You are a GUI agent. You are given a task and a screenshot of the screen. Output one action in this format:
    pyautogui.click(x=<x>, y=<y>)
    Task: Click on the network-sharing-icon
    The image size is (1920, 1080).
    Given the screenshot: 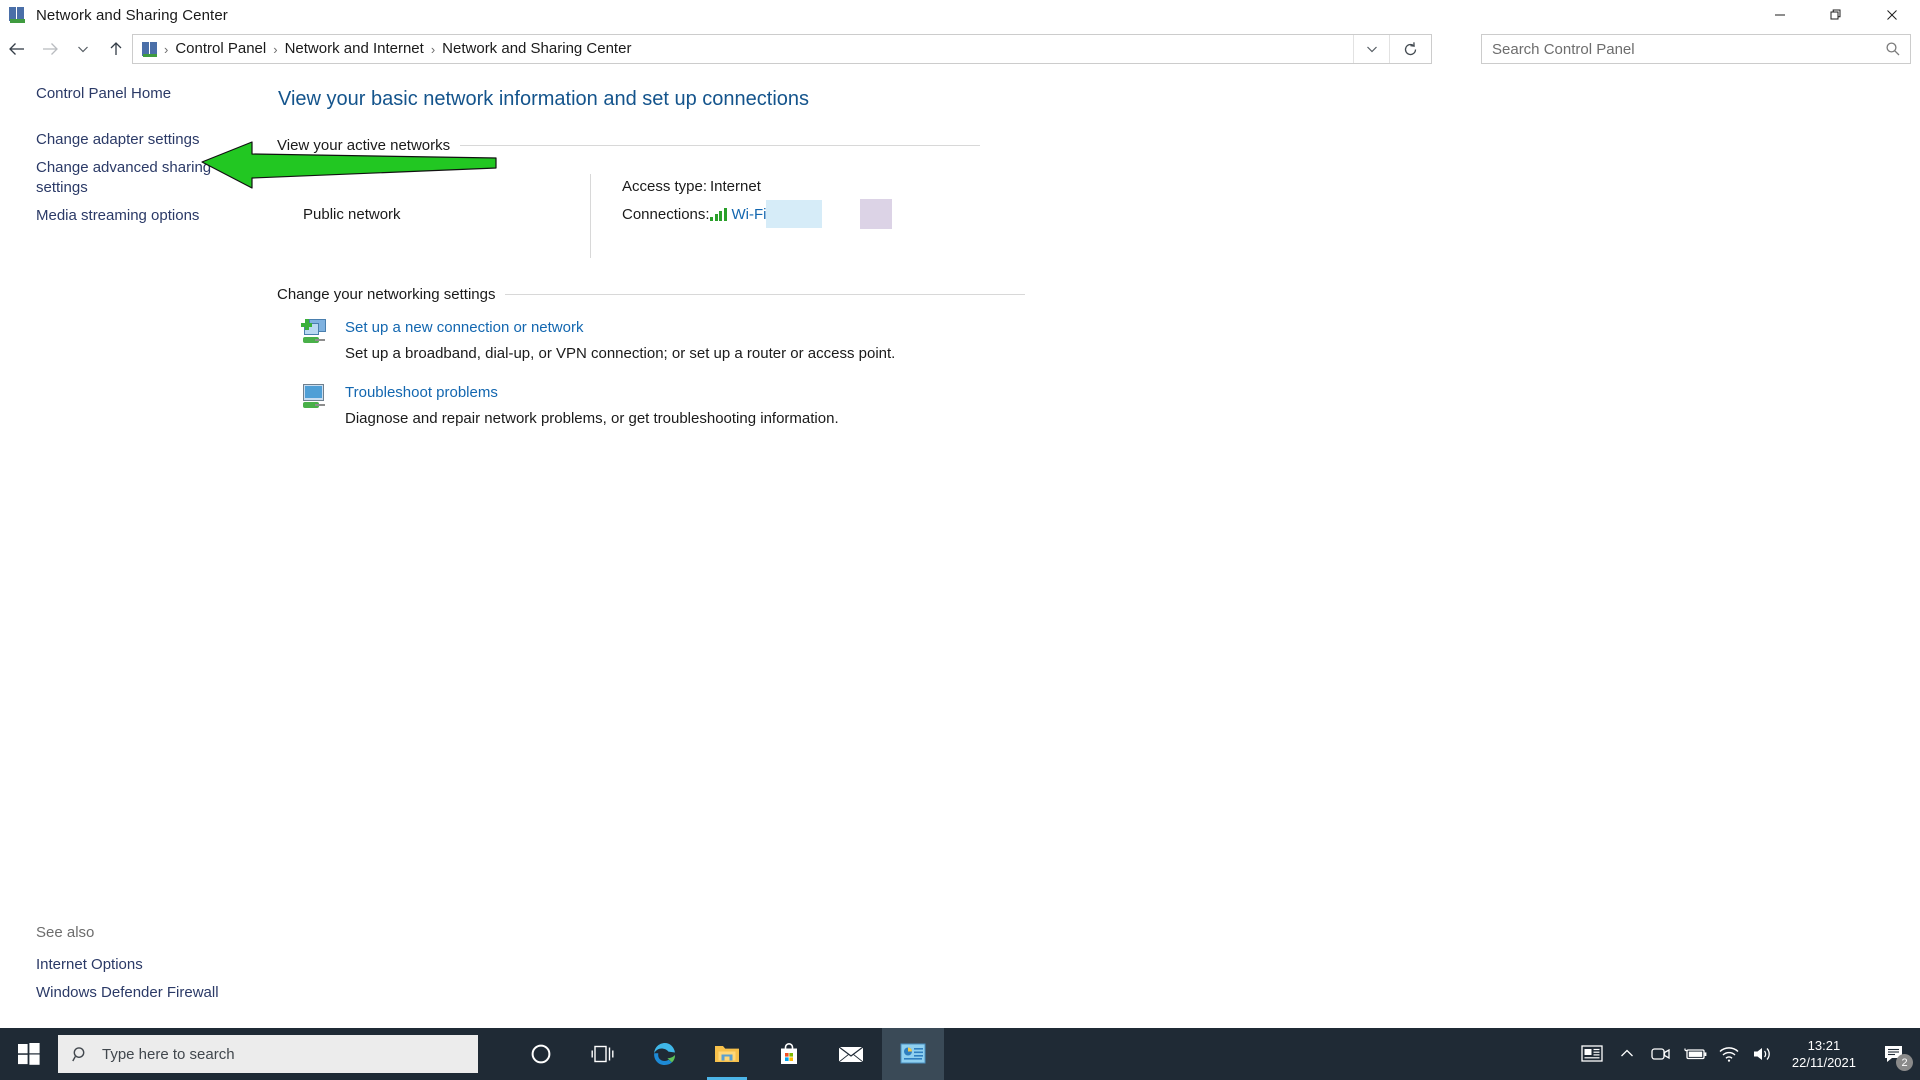 What is the action you would take?
    pyautogui.click(x=18, y=15)
    